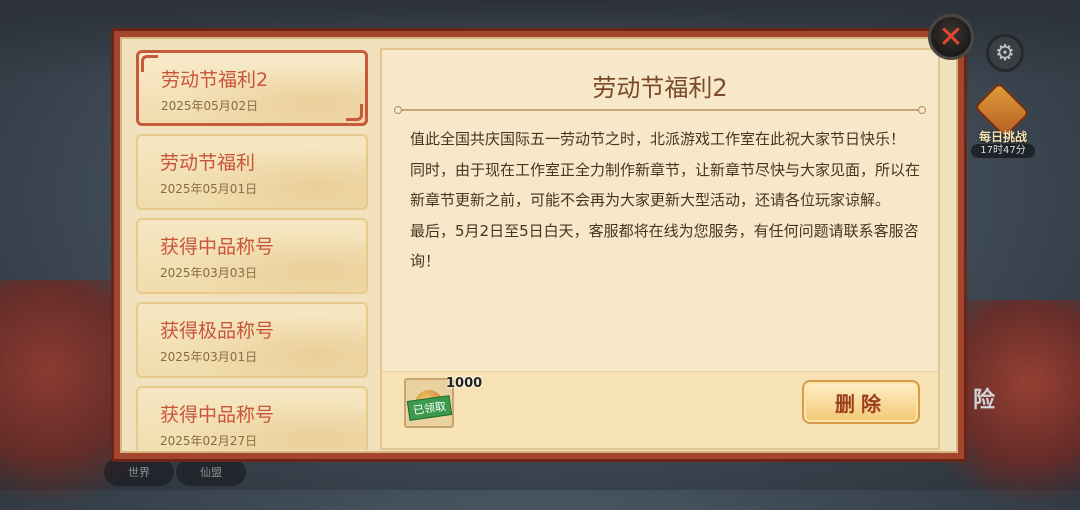 The height and width of the screenshot is (510, 1080). Describe the element at coordinates (861, 402) in the screenshot. I see `delete-button: 删除` at that location.